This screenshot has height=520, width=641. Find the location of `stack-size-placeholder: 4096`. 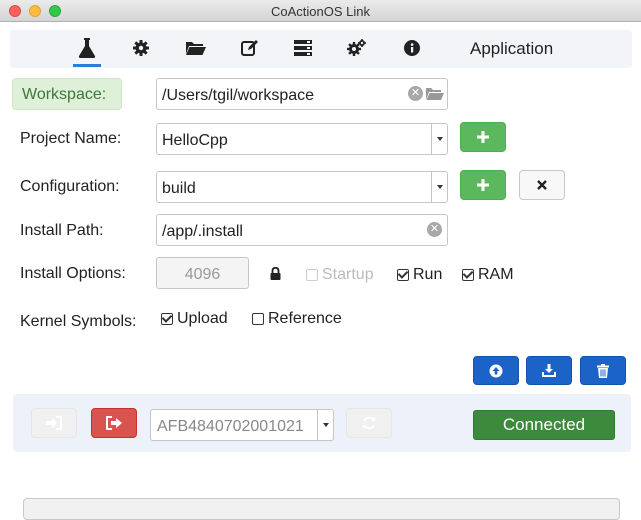

stack-size-placeholder: 4096 is located at coordinates (202, 274).